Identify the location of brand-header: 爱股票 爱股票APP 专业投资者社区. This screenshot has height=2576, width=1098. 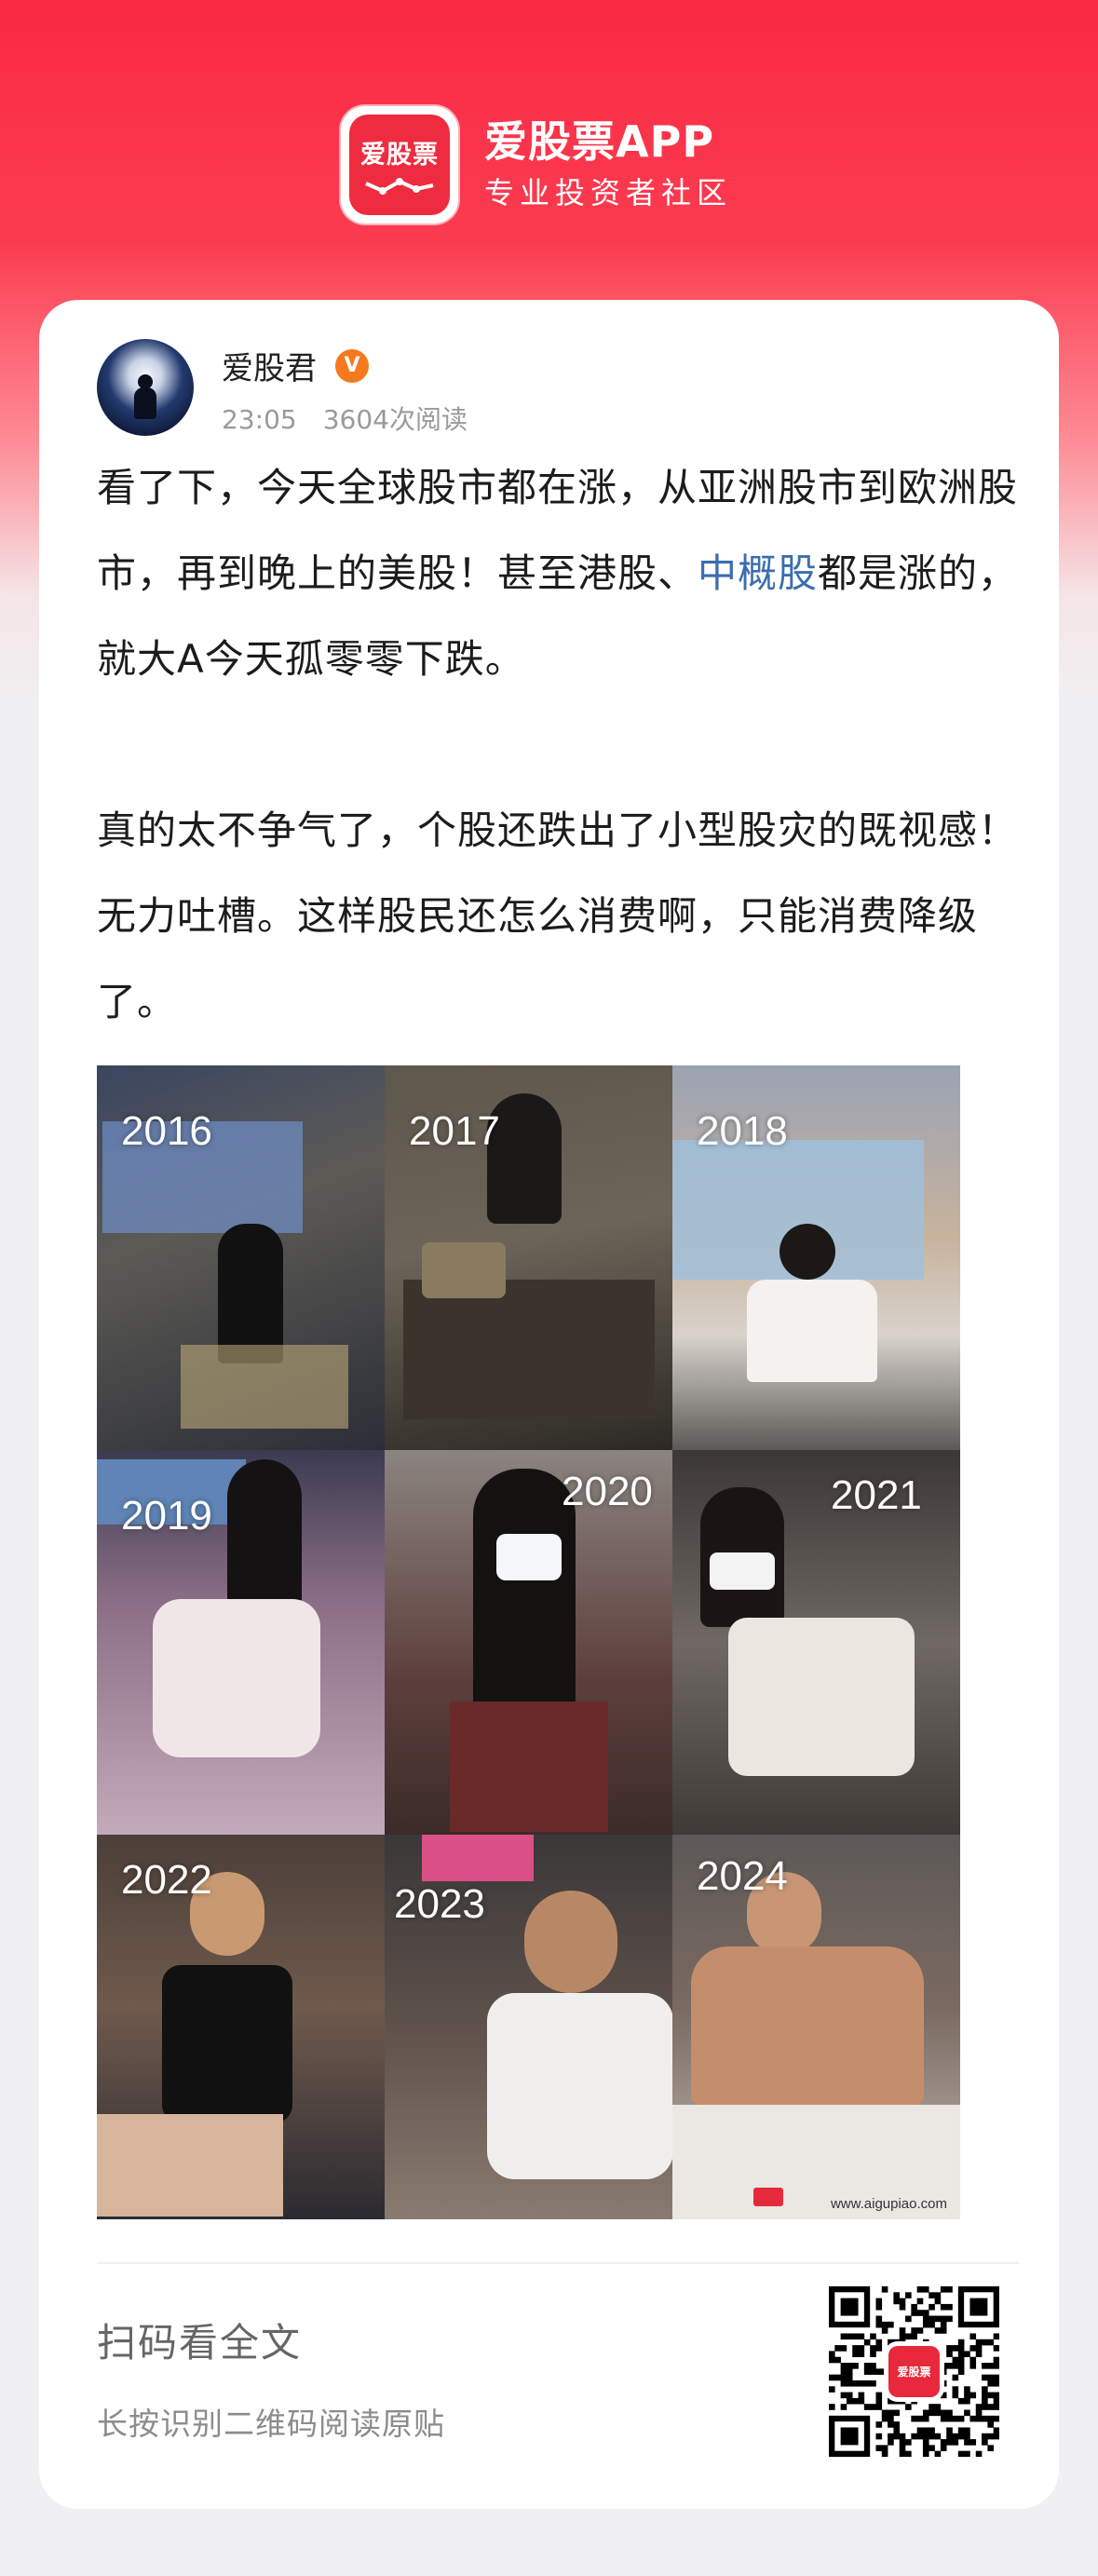
(536, 164).